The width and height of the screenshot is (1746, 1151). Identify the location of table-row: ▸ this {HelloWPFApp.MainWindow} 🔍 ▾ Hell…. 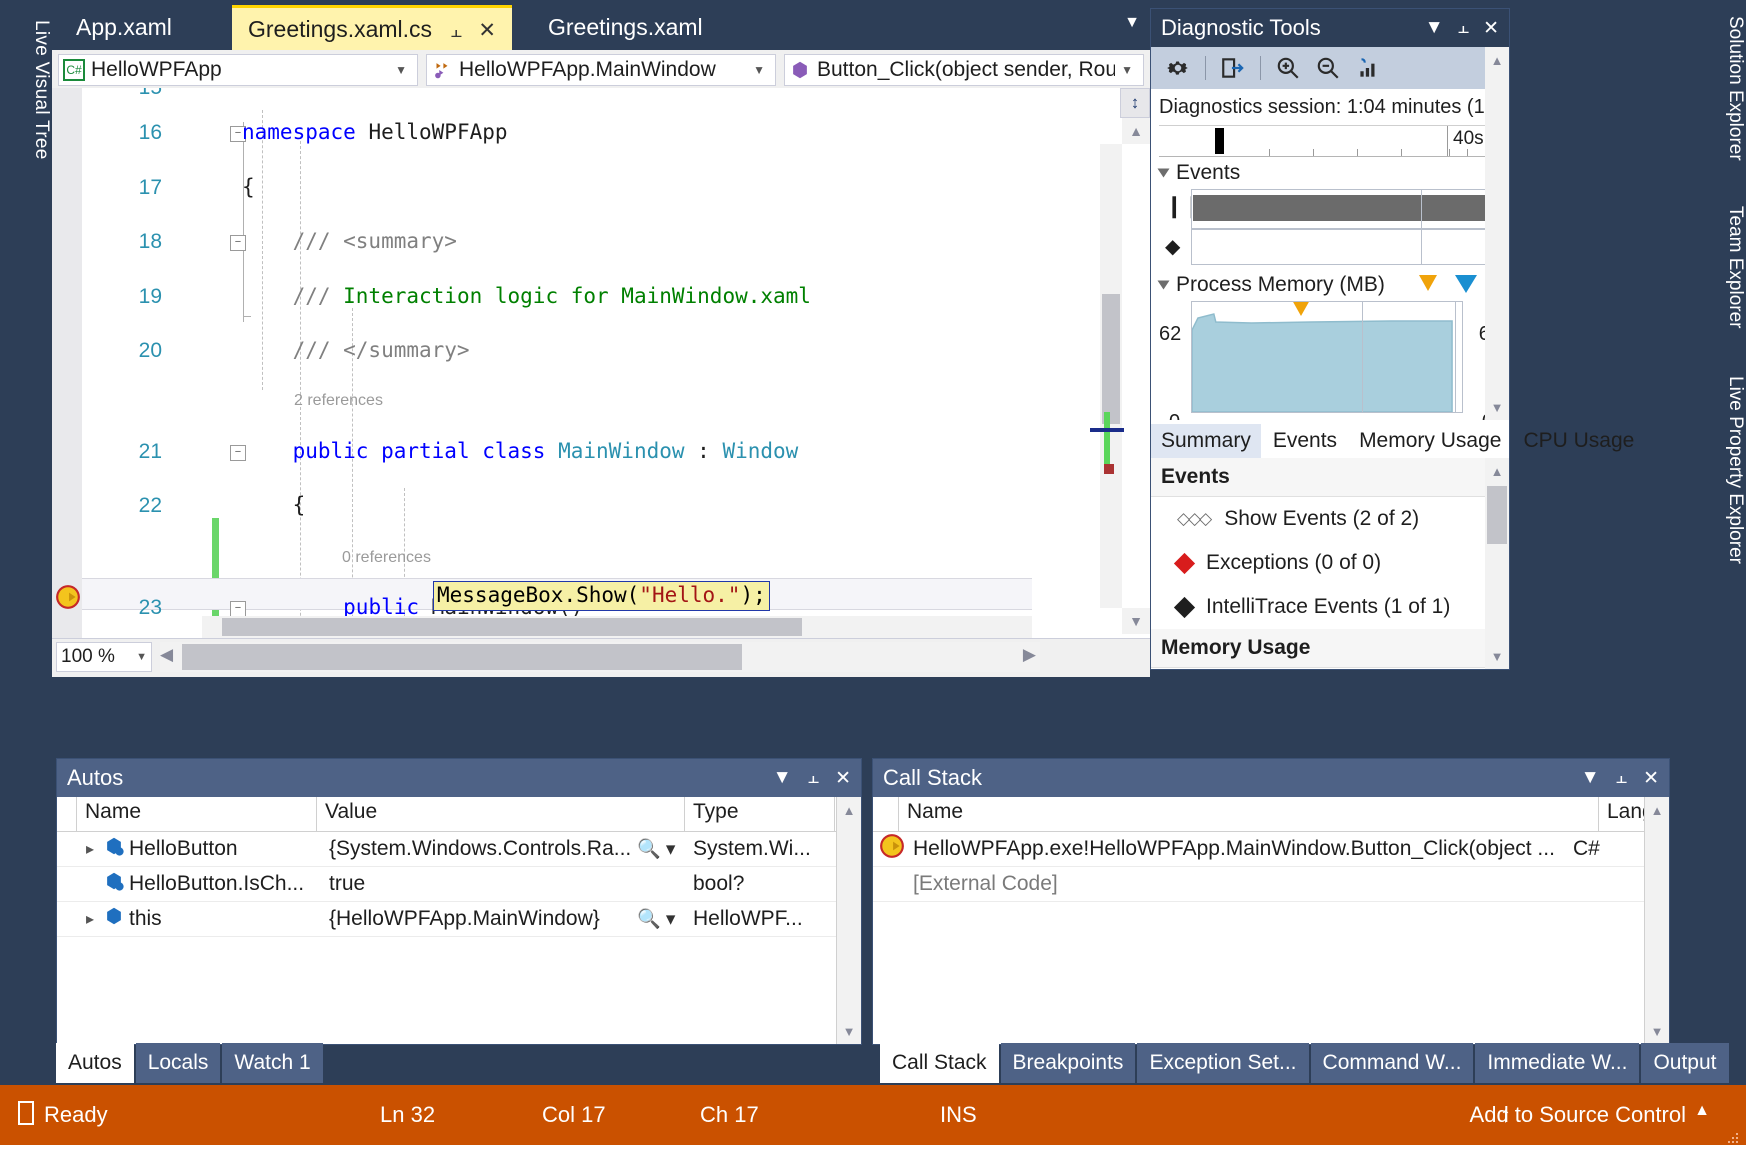
(459, 919).